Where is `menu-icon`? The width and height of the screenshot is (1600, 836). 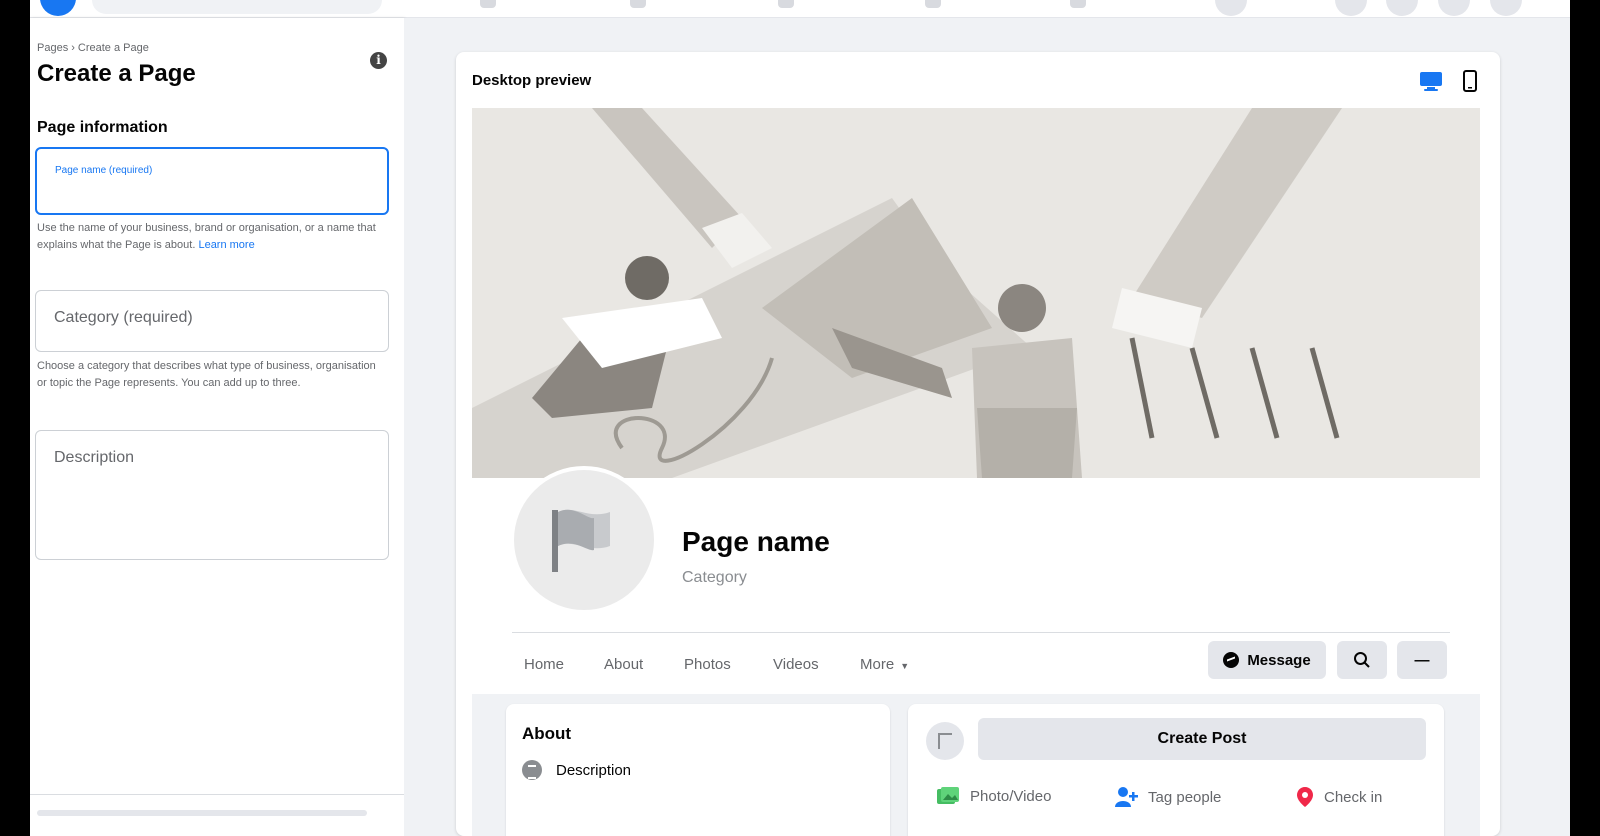
menu-icon is located at coordinates (1351, 8).